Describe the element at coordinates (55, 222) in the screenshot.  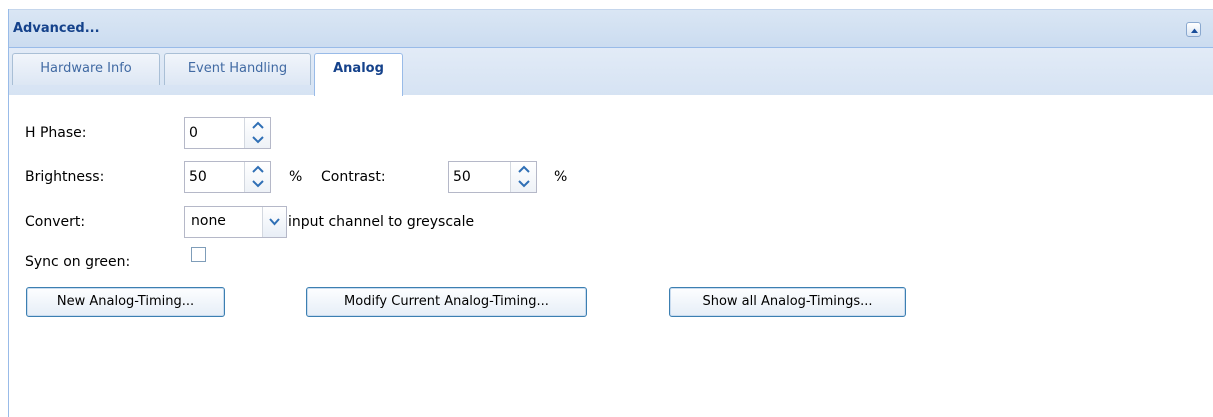
I see `convert-label: Convert:` at that location.